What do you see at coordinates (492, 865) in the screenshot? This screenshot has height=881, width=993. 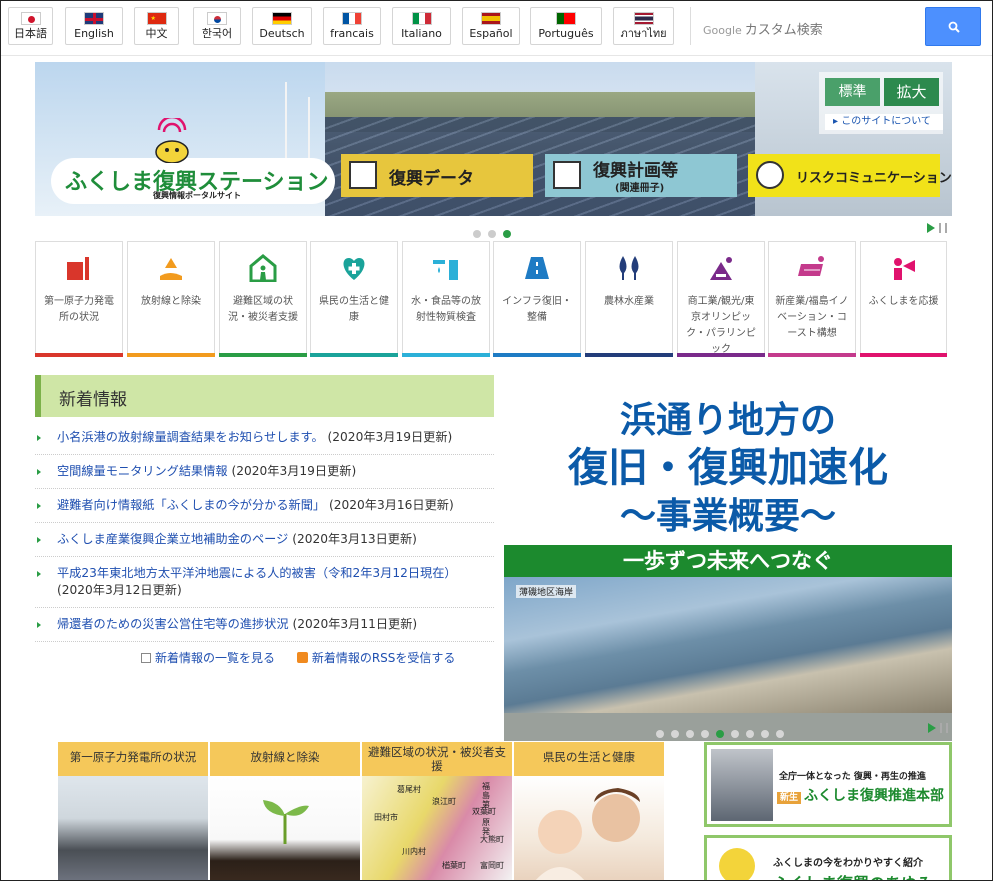 I see `map-label: 富岡町` at bounding box center [492, 865].